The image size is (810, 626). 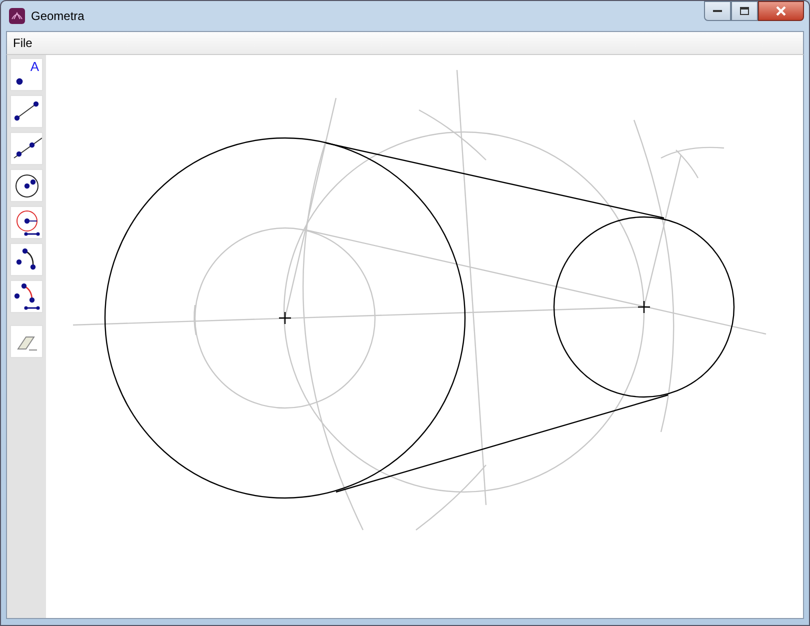 I want to click on arc-radius-icon, so click(x=27, y=297).